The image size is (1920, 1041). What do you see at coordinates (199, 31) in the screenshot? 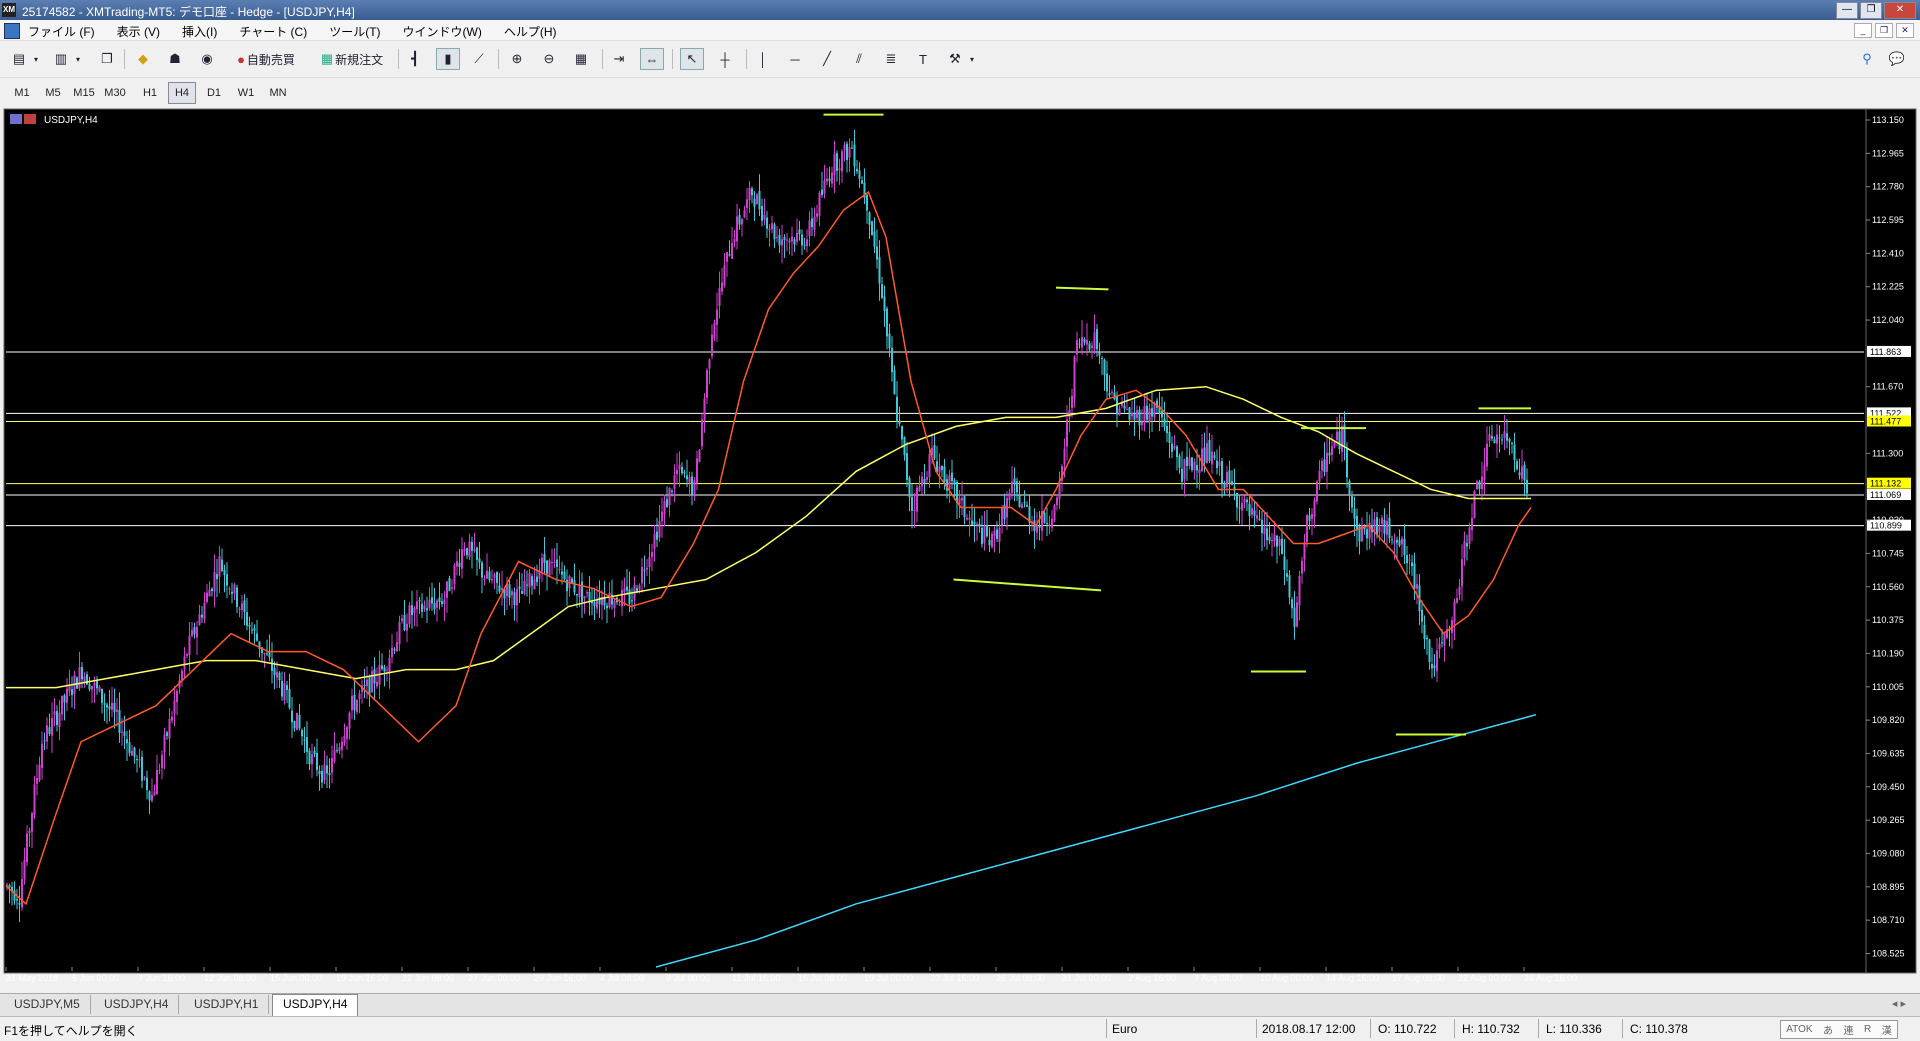
I see `menu-insert: 挿入(I)` at bounding box center [199, 31].